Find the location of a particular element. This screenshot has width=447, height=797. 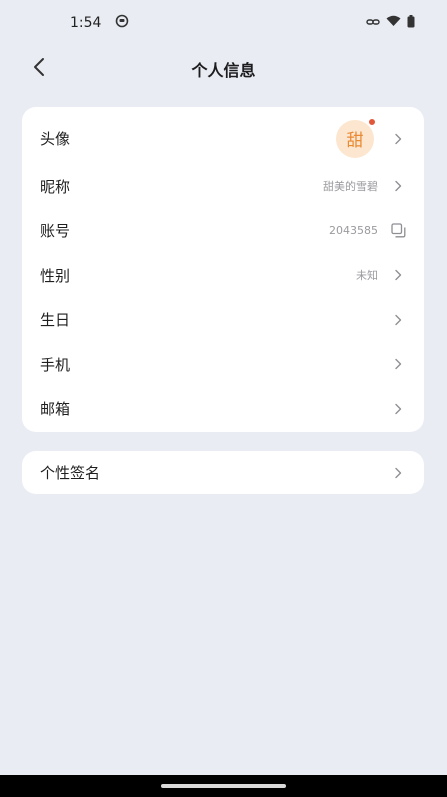

back-button is located at coordinates (39, 69).